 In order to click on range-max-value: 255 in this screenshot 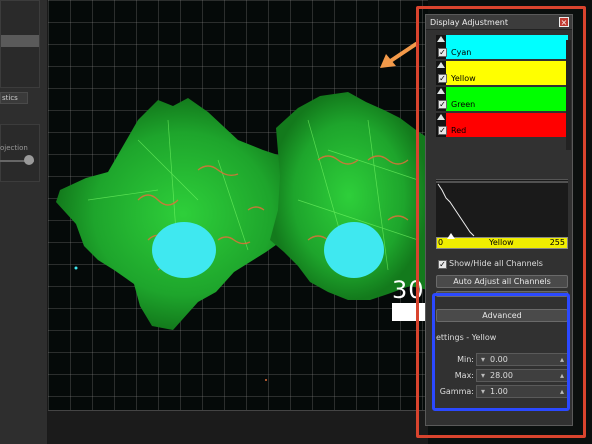, I will do `click(557, 242)`.